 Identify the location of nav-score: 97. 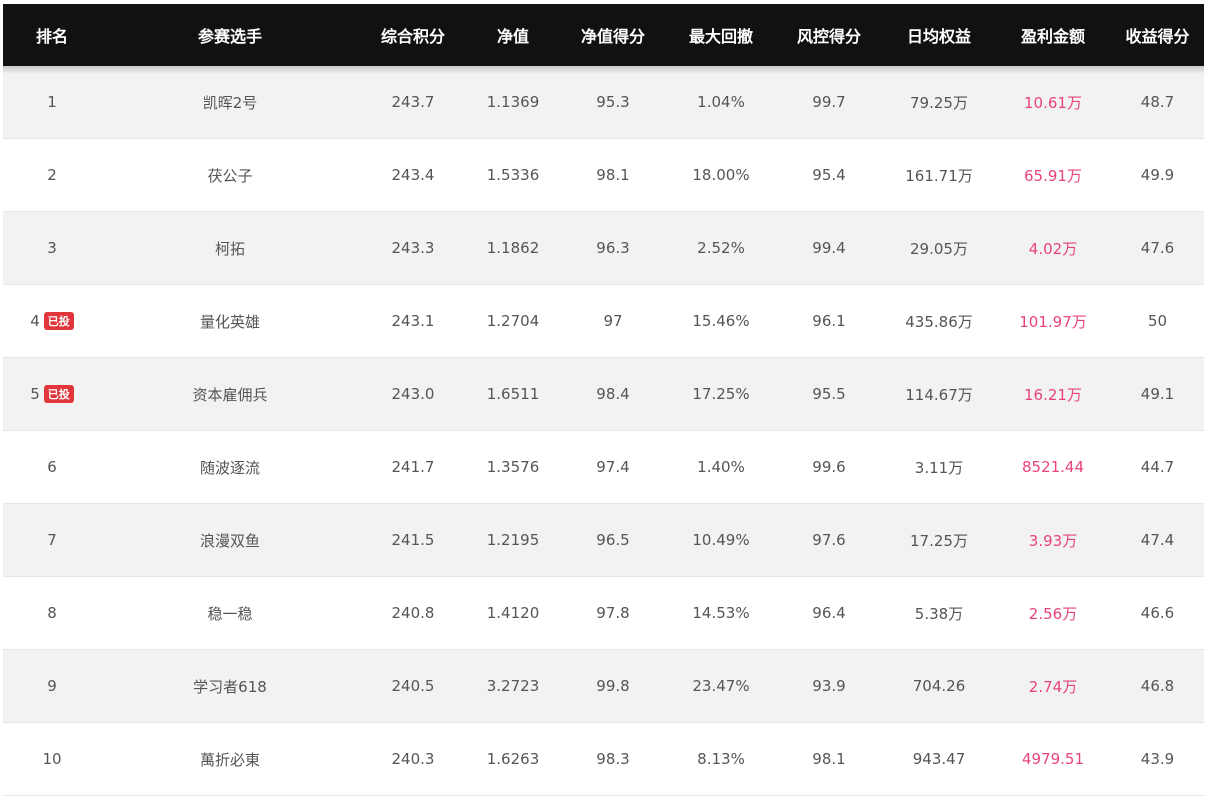
(613, 321).